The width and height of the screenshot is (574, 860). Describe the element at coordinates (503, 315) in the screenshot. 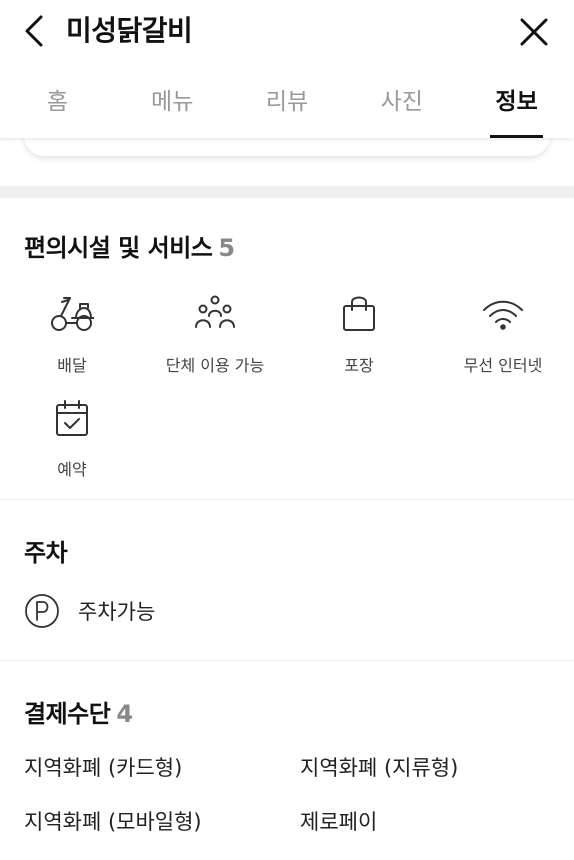

I see `wifi-icon` at that location.